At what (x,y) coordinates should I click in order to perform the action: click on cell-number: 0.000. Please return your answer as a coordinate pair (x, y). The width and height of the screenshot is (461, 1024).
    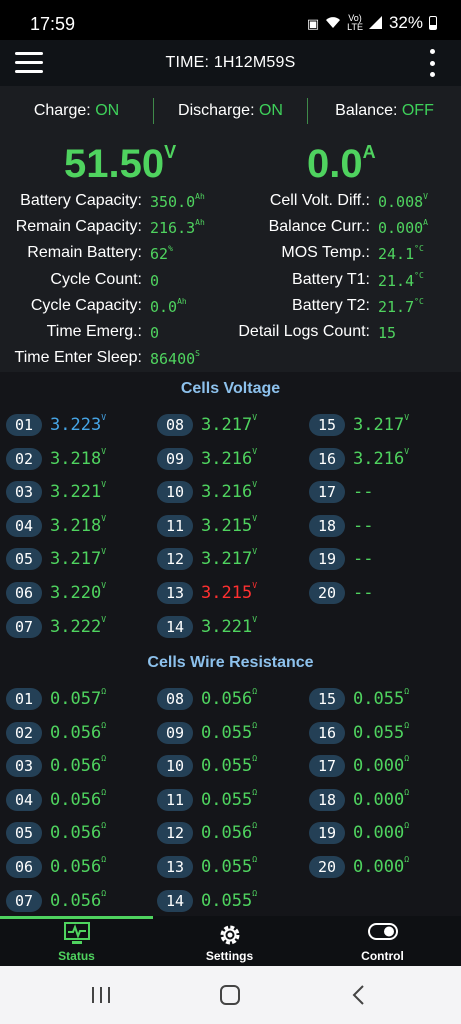
    Looking at the image, I should click on (379, 833).